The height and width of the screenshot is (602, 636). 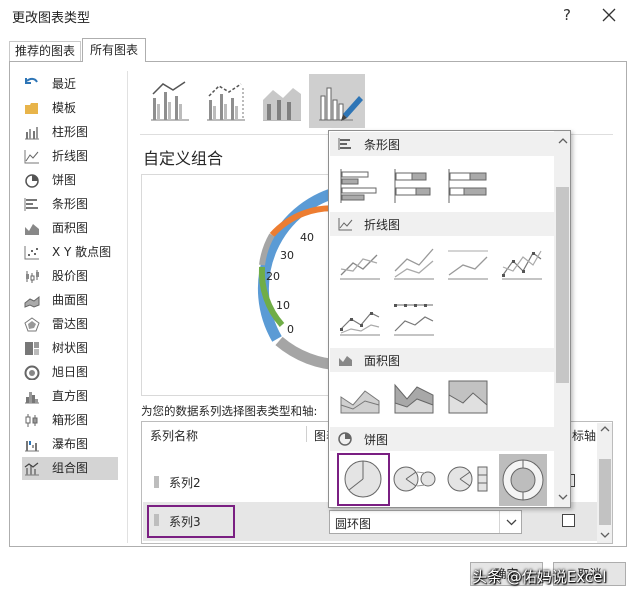 I want to click on section-heading: 自定义组合, so click(x=183, y=158).